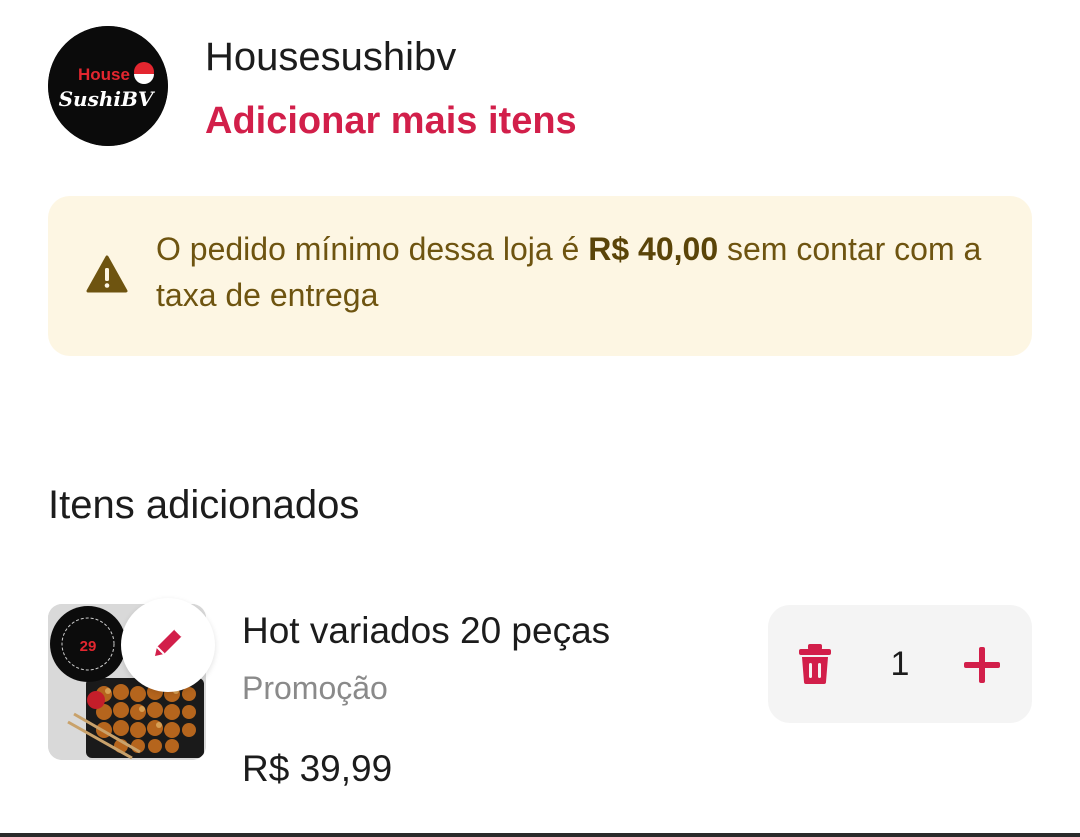 Image resolution: width=1080 pixels, height=837 pixels. What do you see at coordinates (331, 57) in the screenshot?
I see `store-name: Housesushibv` at bounding box center [331, 57].